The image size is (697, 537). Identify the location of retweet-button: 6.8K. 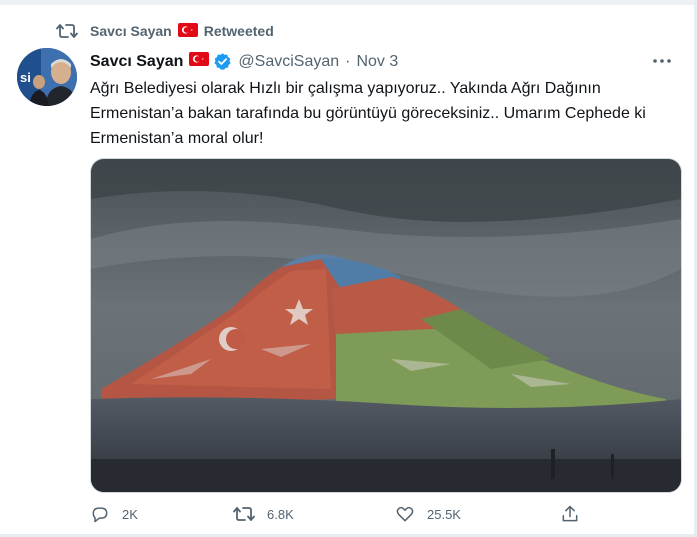
(263, 514).